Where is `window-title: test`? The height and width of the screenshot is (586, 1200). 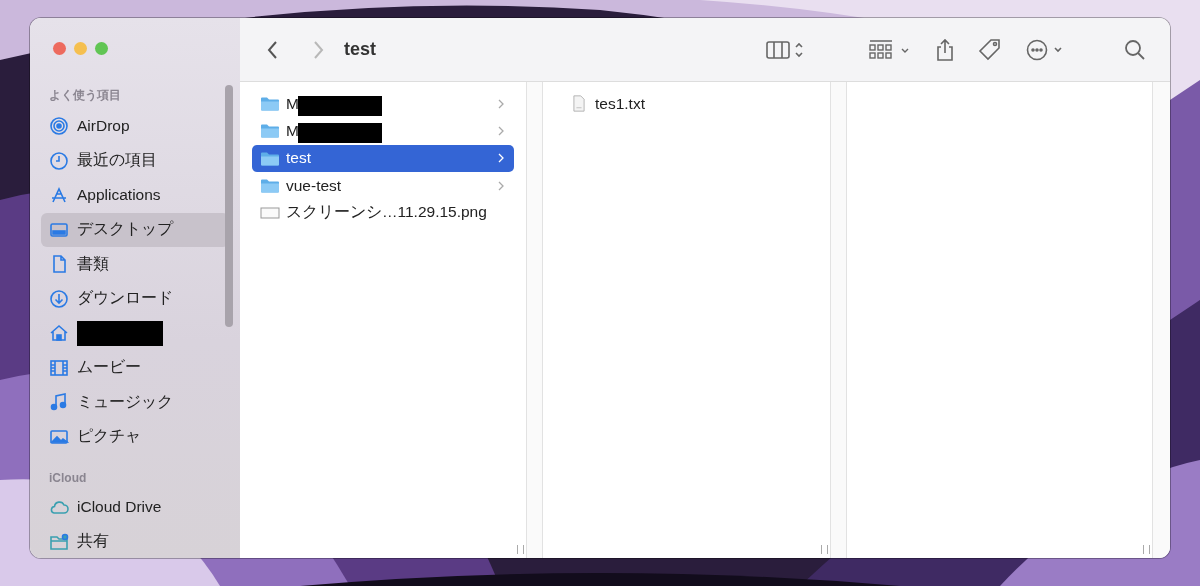 window-title: test is located at coordinates (360, 49).